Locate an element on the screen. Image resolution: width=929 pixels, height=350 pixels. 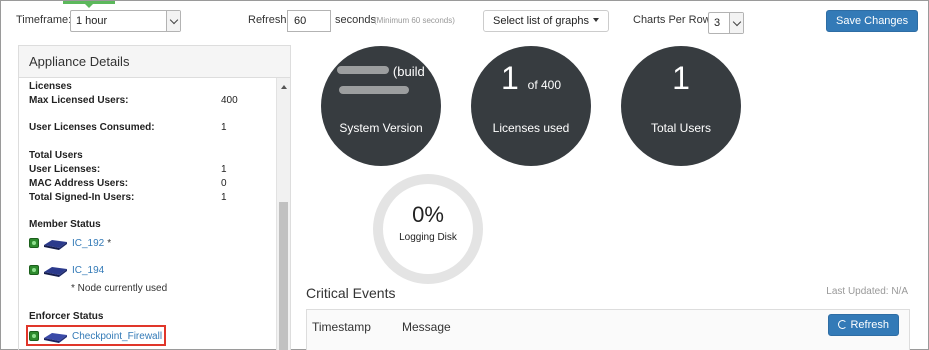
licenses-used-chart: 1 of 400 Licenses used is located at coordinates (531, 106).